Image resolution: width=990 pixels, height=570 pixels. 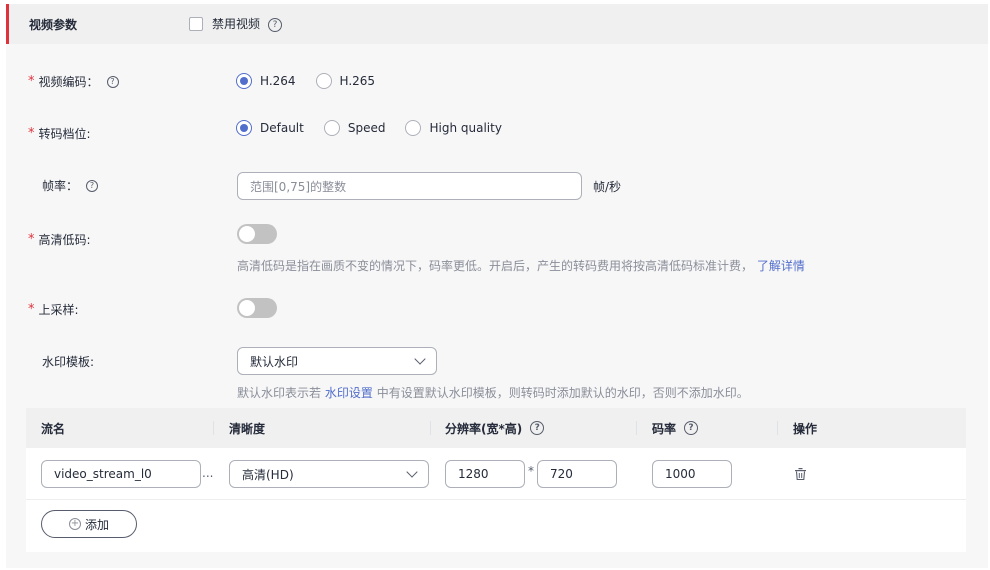 I want to click on add-stream-button: + 添加, so click(x=89, y=524).